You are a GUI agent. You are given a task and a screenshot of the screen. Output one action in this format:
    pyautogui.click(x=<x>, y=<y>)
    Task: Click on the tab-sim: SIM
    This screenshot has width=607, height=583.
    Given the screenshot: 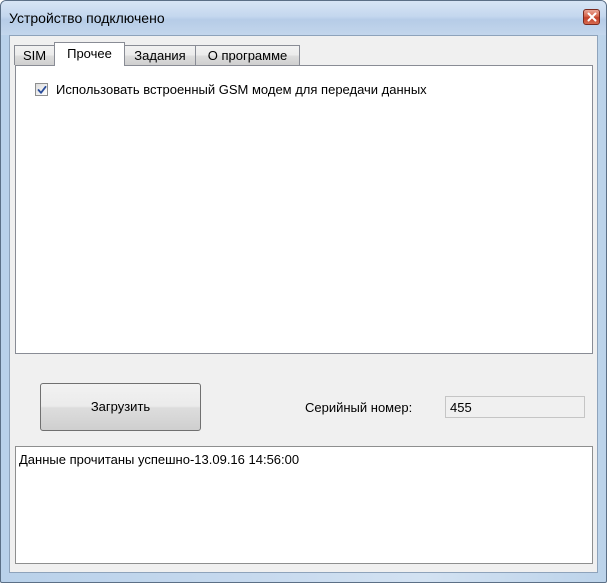 What is the action you would take?
    pyautogui.click(x=34, y=55)
    